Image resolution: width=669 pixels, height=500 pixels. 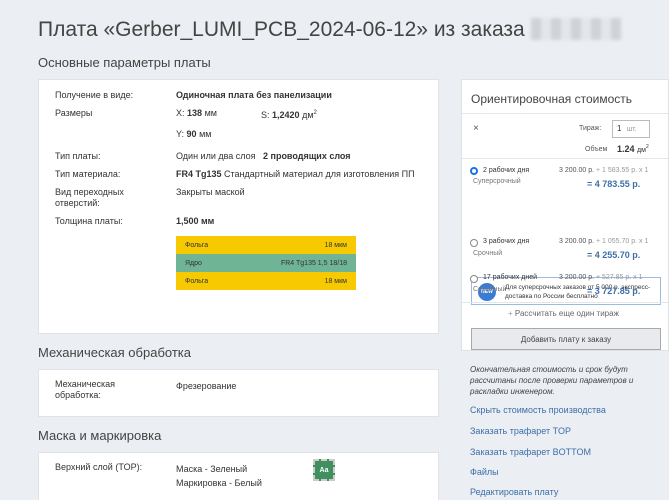 I want to click on x-value: 138, so click(x=195, y=113).